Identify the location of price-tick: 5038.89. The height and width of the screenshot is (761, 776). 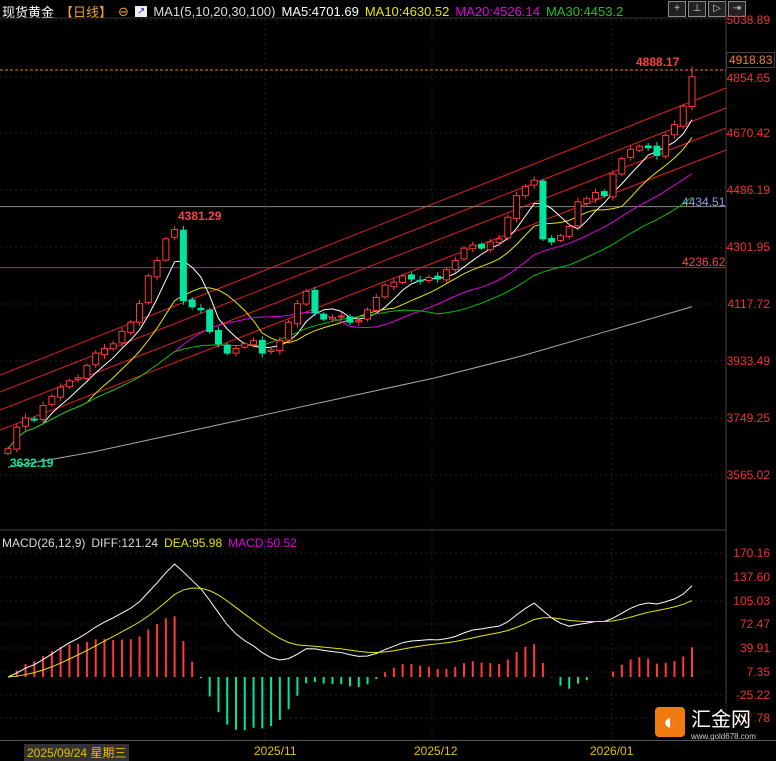
(748, 20).